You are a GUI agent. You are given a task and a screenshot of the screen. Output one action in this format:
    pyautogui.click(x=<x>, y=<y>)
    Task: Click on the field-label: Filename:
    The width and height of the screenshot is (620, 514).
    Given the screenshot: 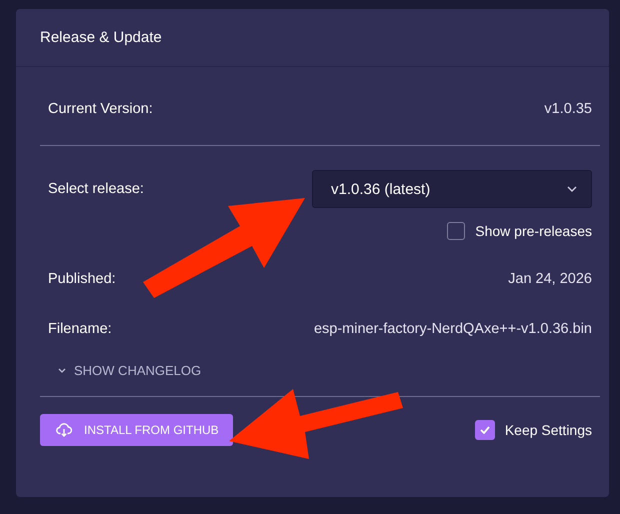 What is the action you would take?
    pyautogui.click(x=80, y=329)
    